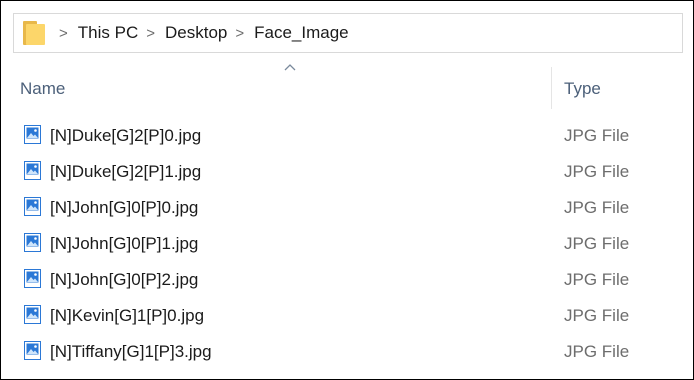 The width and height of the screenshot is (694, 380). I want to click on file-row: [N]John[G]0[P]1.jpg JPG File, so click(348, 245).